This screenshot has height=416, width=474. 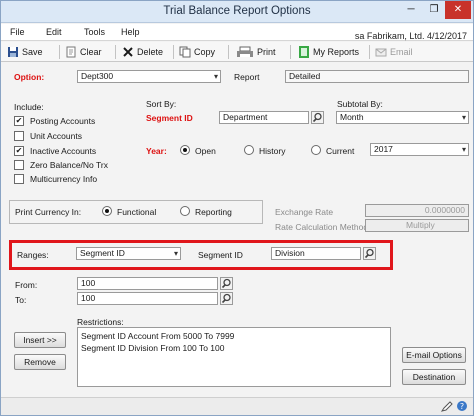 I want to click on exchange-rate-value: 0.0000000, so click(x=444, y=210).